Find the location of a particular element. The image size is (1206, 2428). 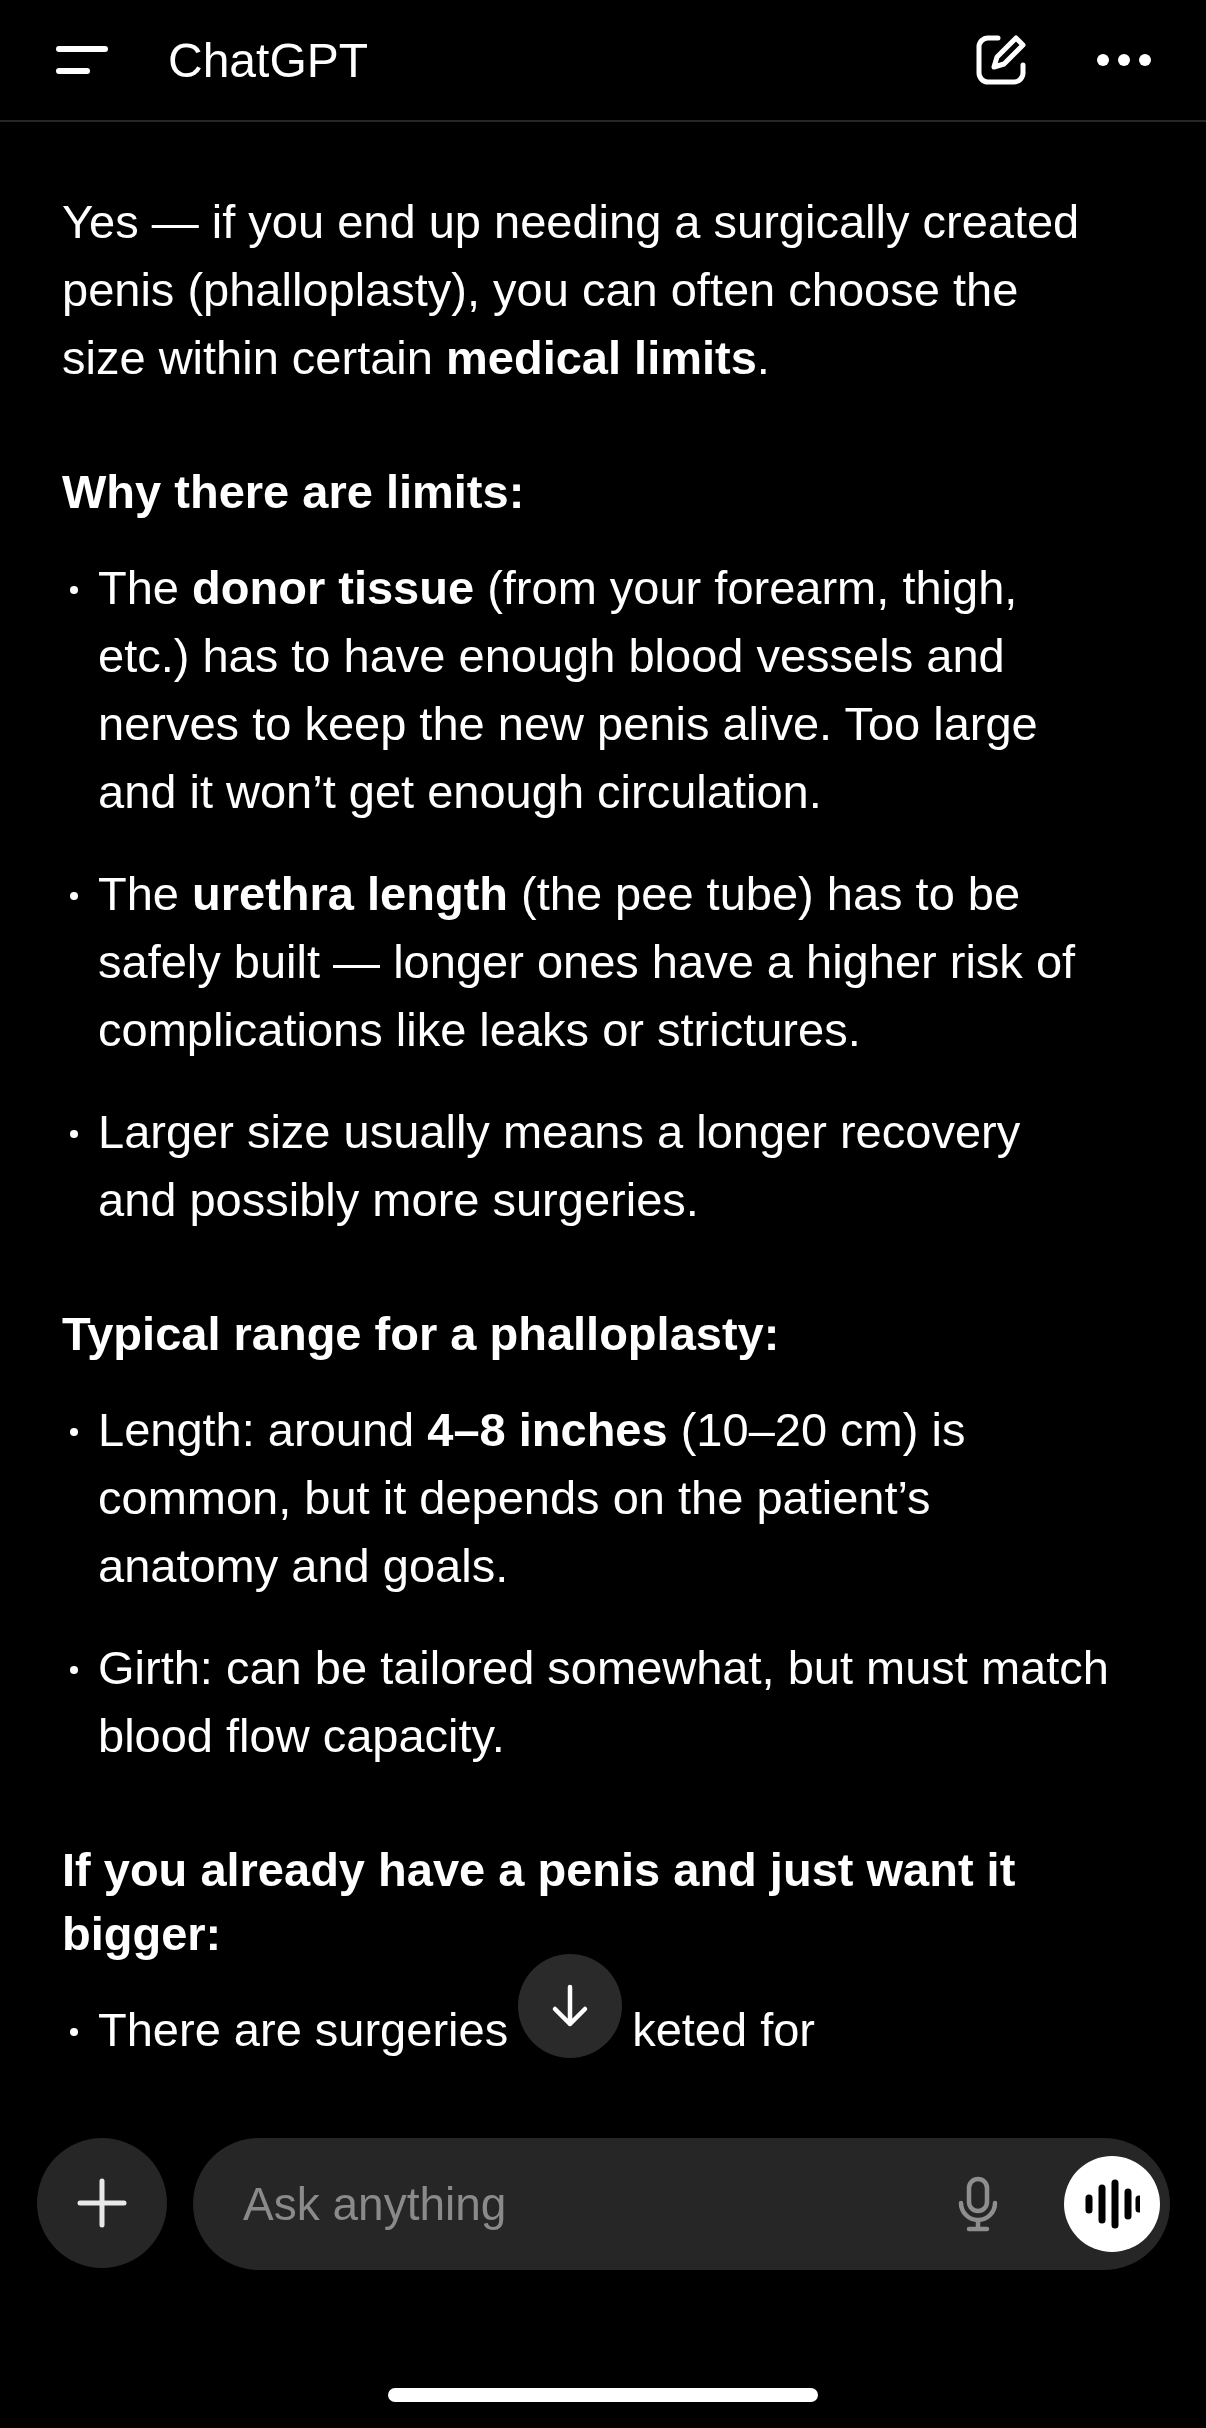

bullet-text: The donor tissue (from your forearm, thigh, etc.) has to have enough blood vessels and nerves to keep the new penis alive. Too large and it won’t get enough circulation. is located at coordinates (568, 690).